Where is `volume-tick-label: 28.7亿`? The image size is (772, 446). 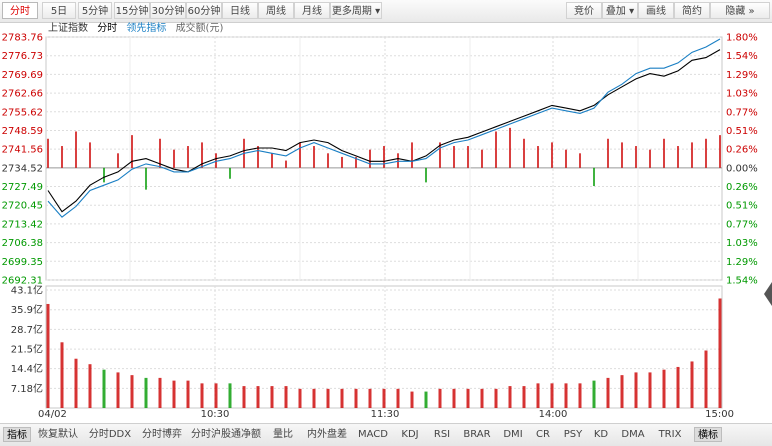 volume-tick-label: 28.7亿 is located at coordinates (27, 329).